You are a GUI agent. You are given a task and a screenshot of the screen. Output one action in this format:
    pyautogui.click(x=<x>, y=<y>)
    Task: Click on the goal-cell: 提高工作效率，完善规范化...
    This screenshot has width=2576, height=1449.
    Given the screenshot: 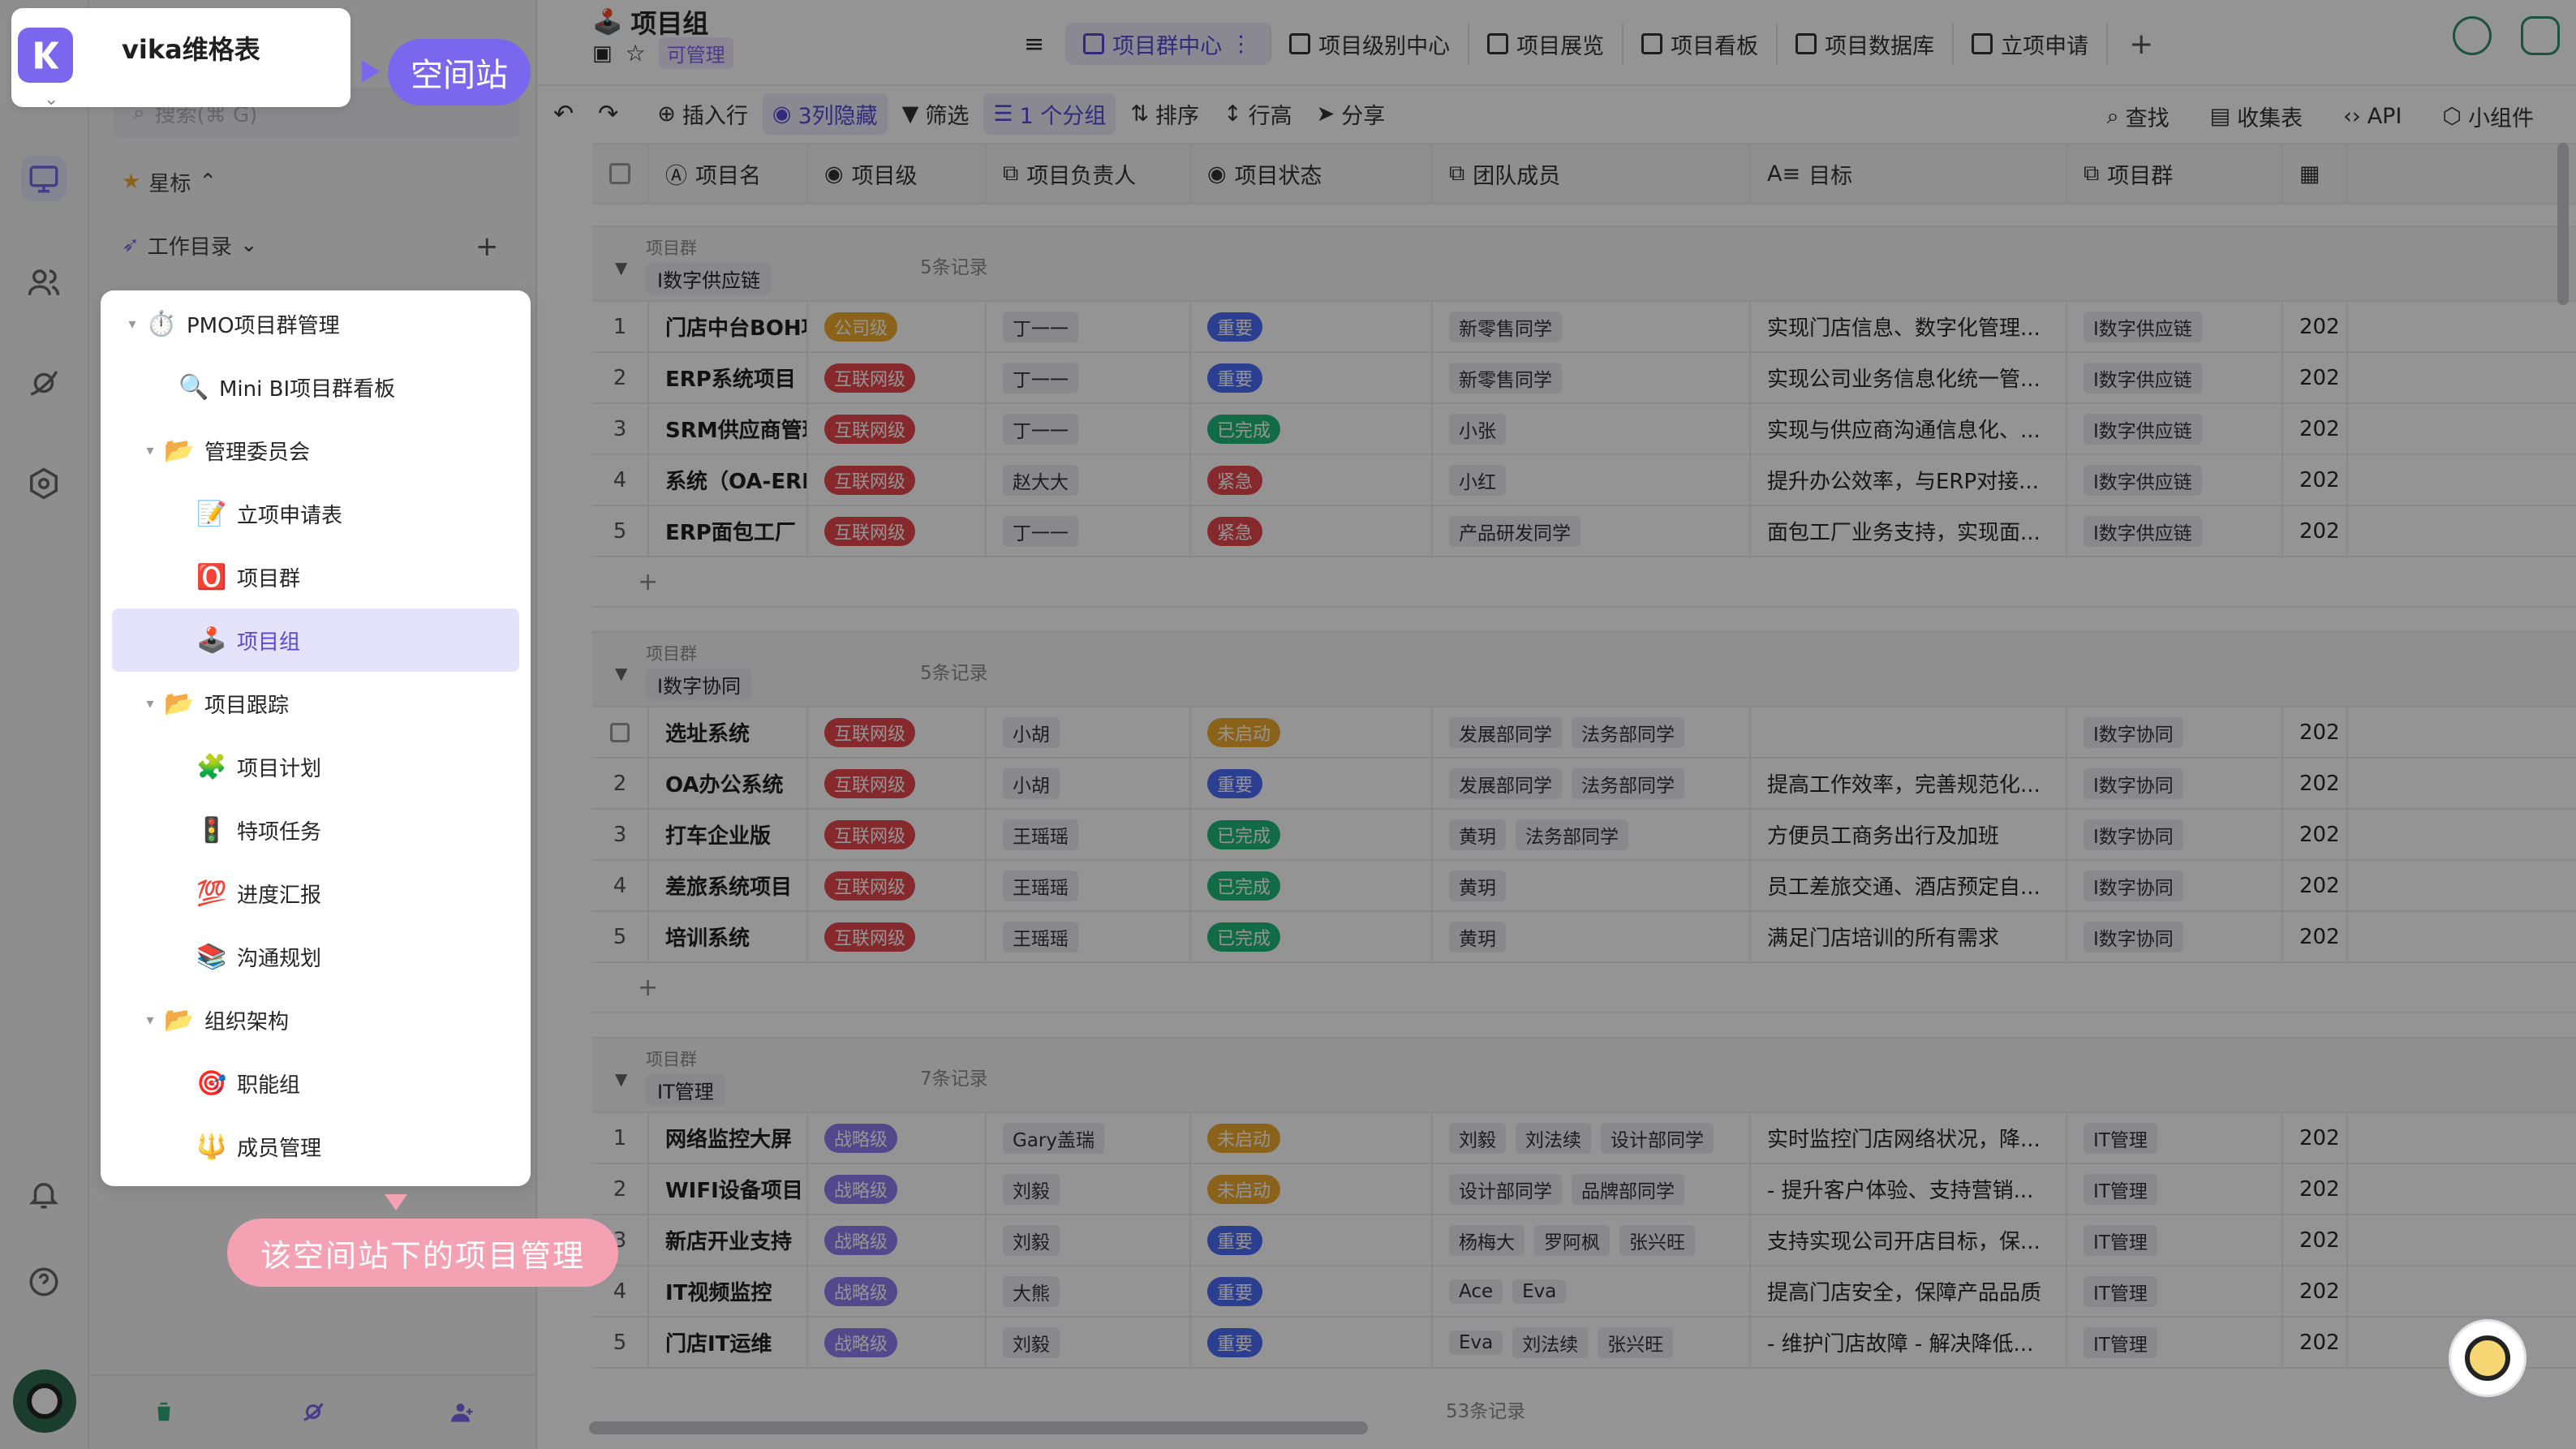 What is the action you would take?
    pyautogui.click(x=1909, y=784)
    